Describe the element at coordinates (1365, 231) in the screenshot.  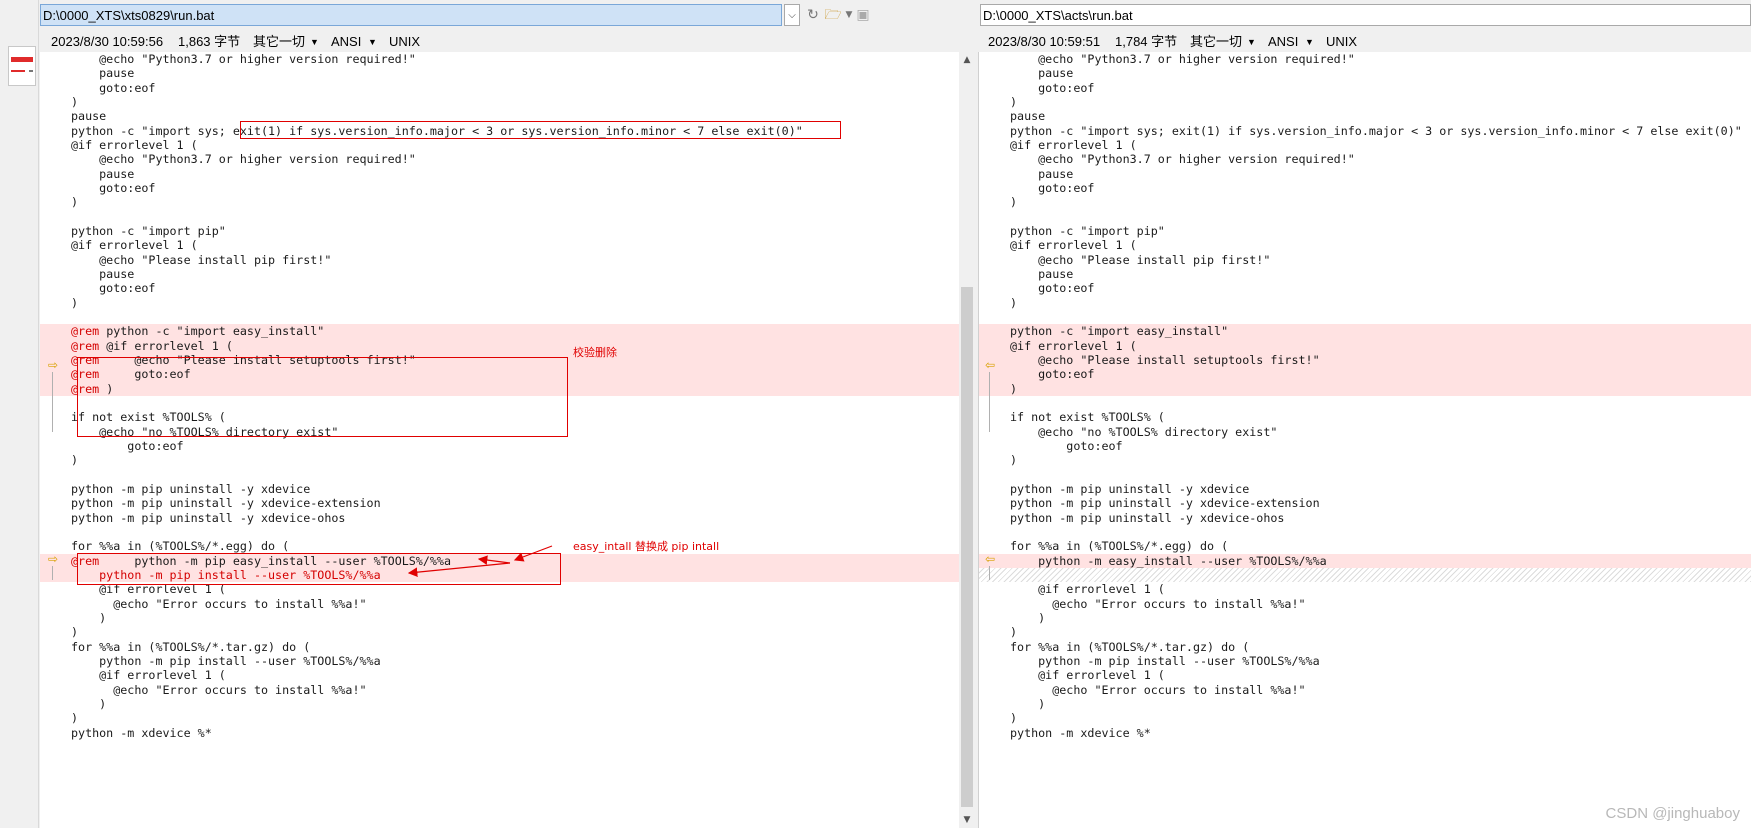
I see `code-line: python -c "import pip"` at that location.